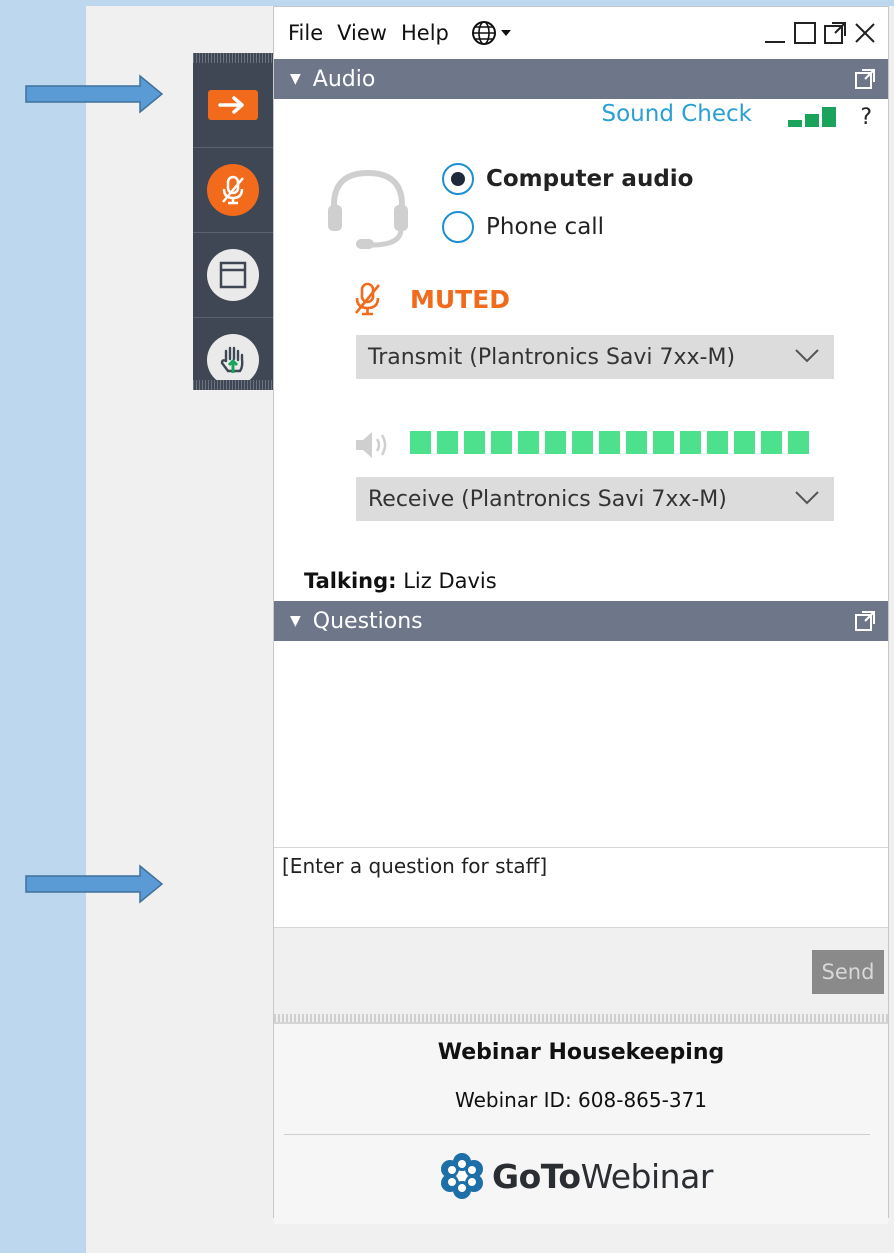 The image size is (894, 1253). I want to click on transmit-device-select: Transmit (Plantronics Savi 7xx-M), so click(595, 357).